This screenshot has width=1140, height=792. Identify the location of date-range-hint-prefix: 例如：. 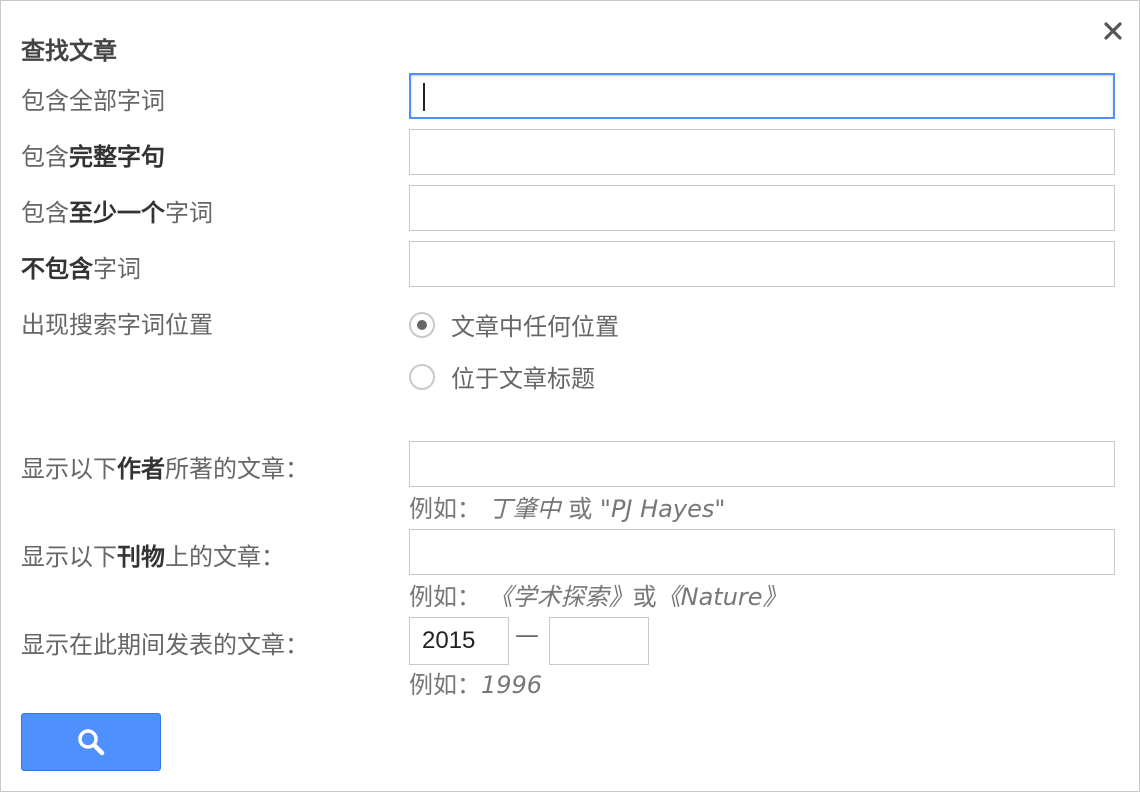
(445, 685).